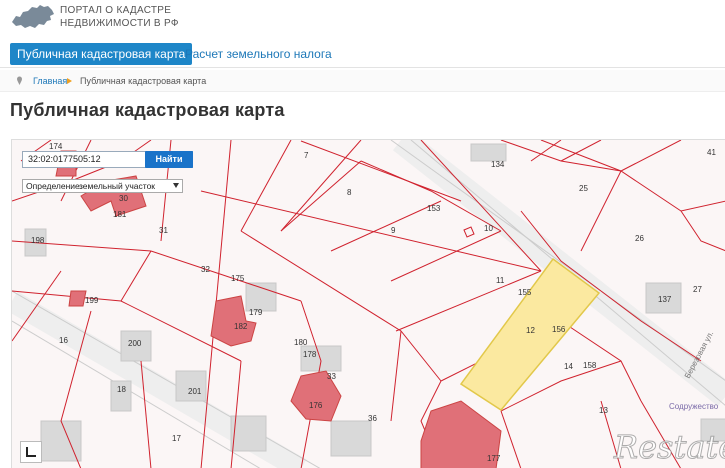 This screenshot has height=468, width=725. Describe the element at coordinates (169, 159) in the screenshot. I see `find-button: Найти` at that location.